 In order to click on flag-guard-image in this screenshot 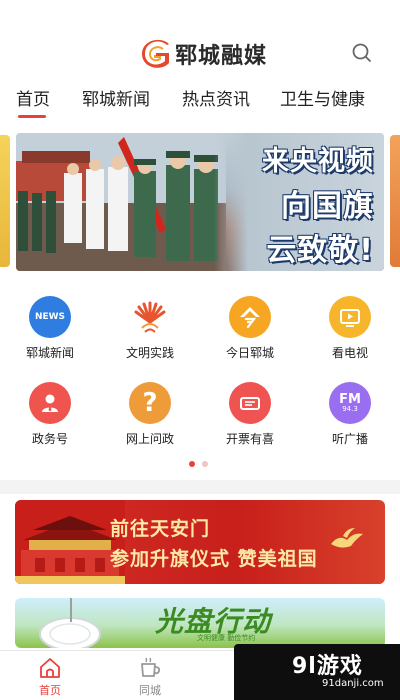, I will do `click(121, 202)`.